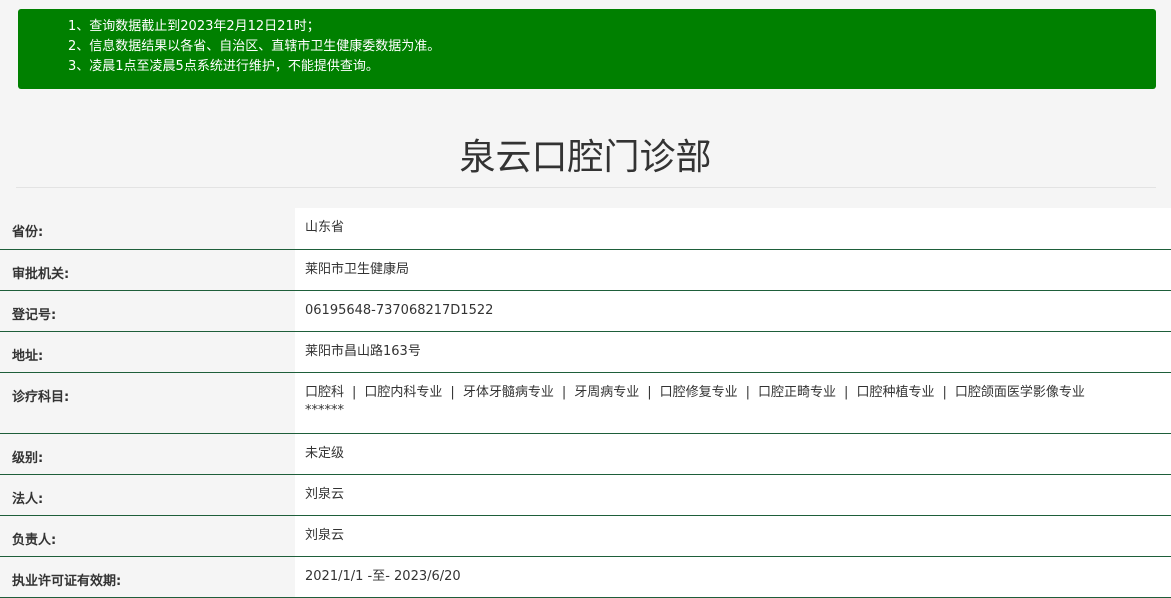 Image resolution: width=1171 pixels, height=598 pixels. I want to click on department-item: 牙体牙髓病专业, so click(508, 392).